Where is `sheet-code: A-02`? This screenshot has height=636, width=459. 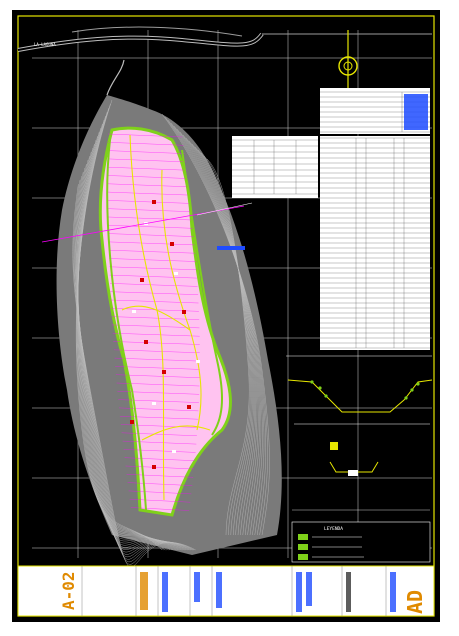 sheet-code: A-02 is located at coordinates (68, 590).